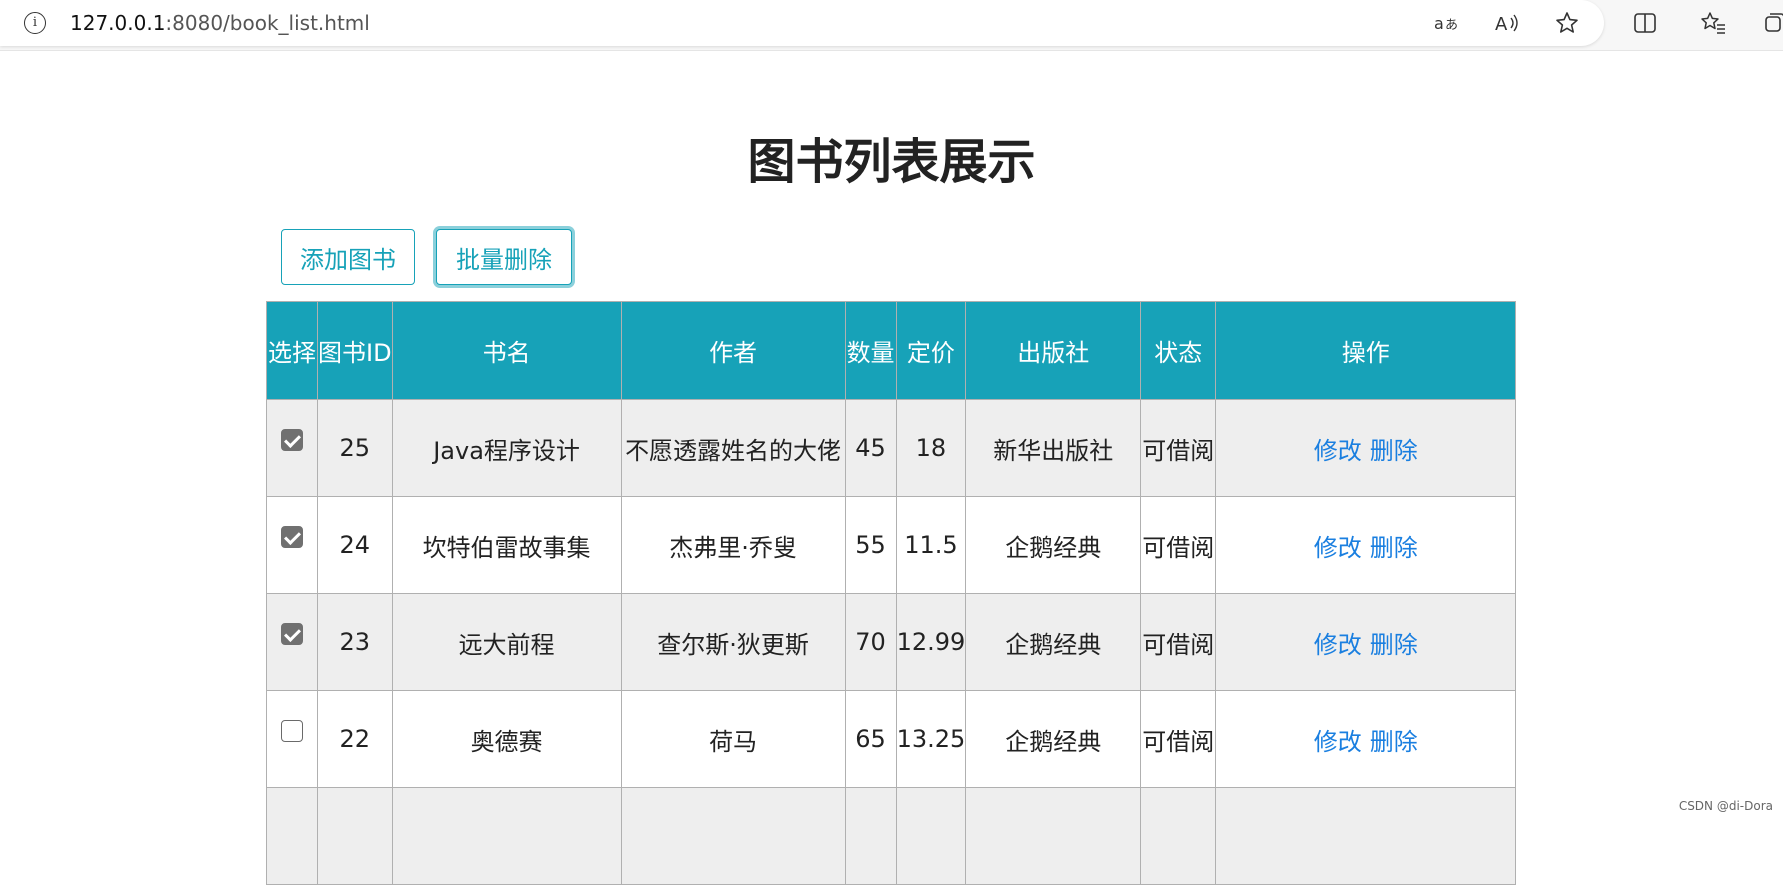 The width and height of the screenshot is (1783, 885). What do you see at coordinates (733, 448) in the screenshot?
I see `author-cell: 不愿透露姓名的大佬` at bounding box center [733, 448].